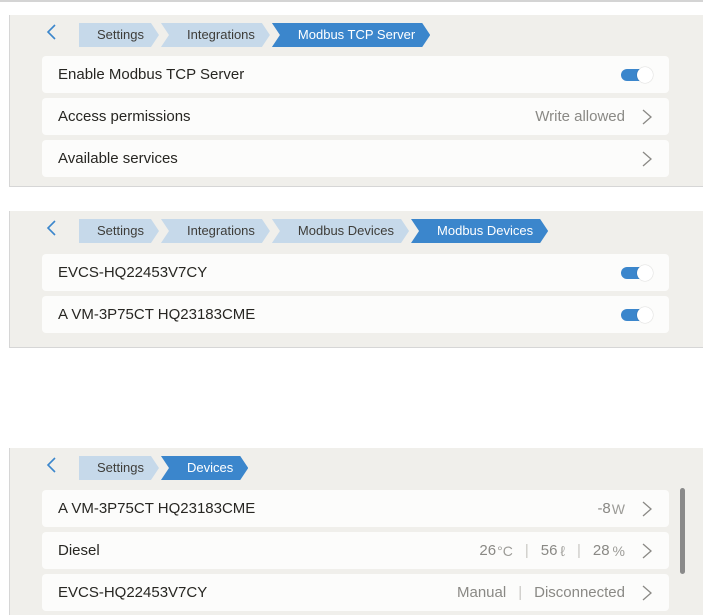 This screenshot has height=615, width=703. I want to click on level-value: 28, so click(601, 550).